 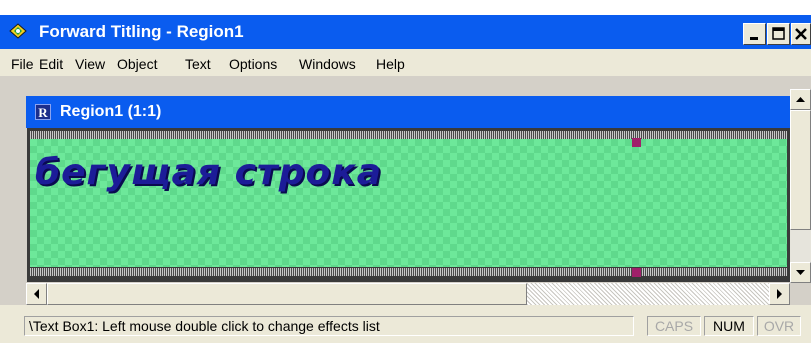 I want to click on mdi-left-border, so click(x=13, y=200).